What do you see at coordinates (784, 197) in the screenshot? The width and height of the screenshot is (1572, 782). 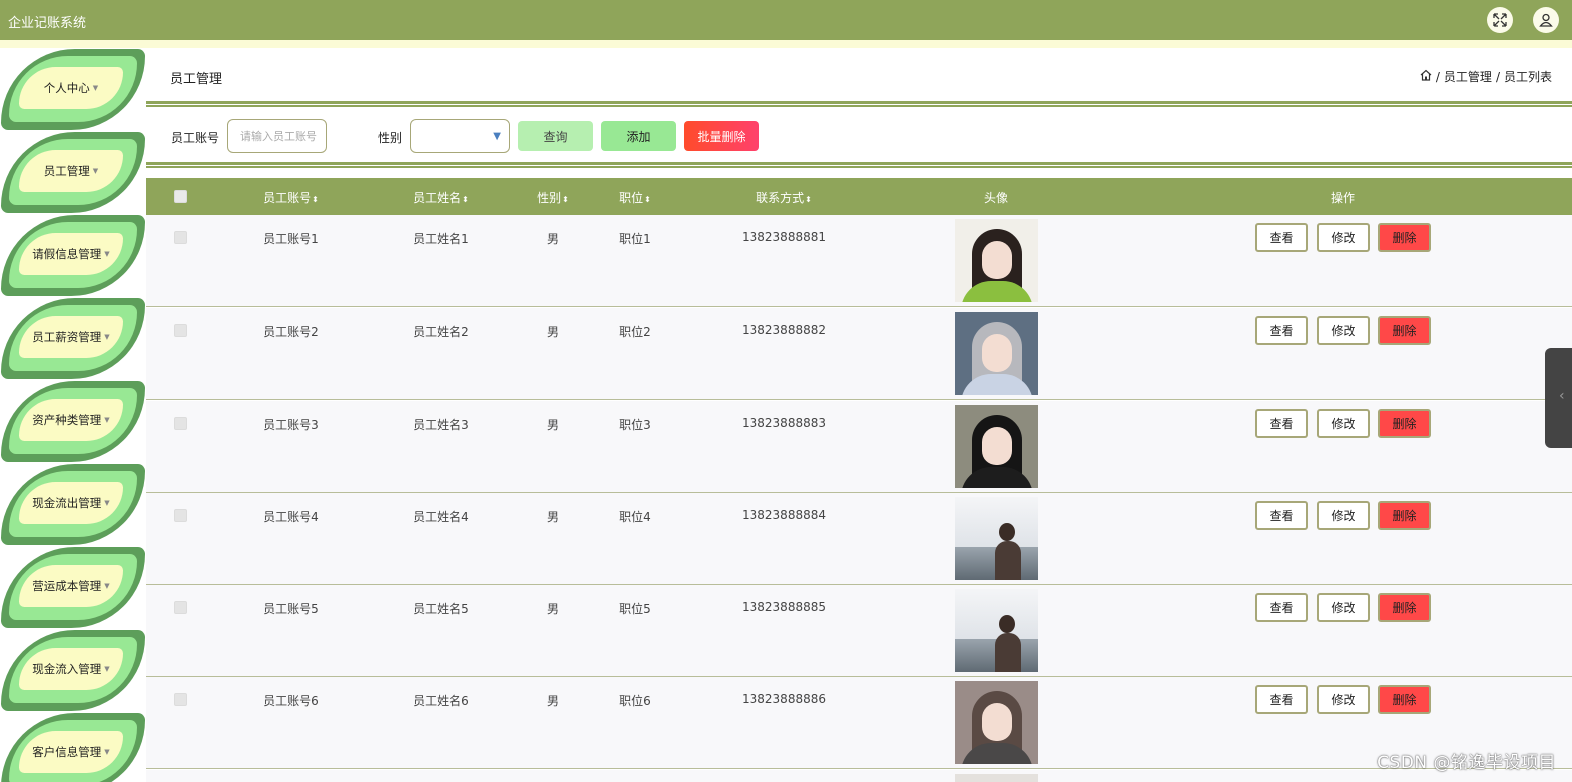 I see `column-header-phone: 联系方式⬍` at bounding box center [784, 197].